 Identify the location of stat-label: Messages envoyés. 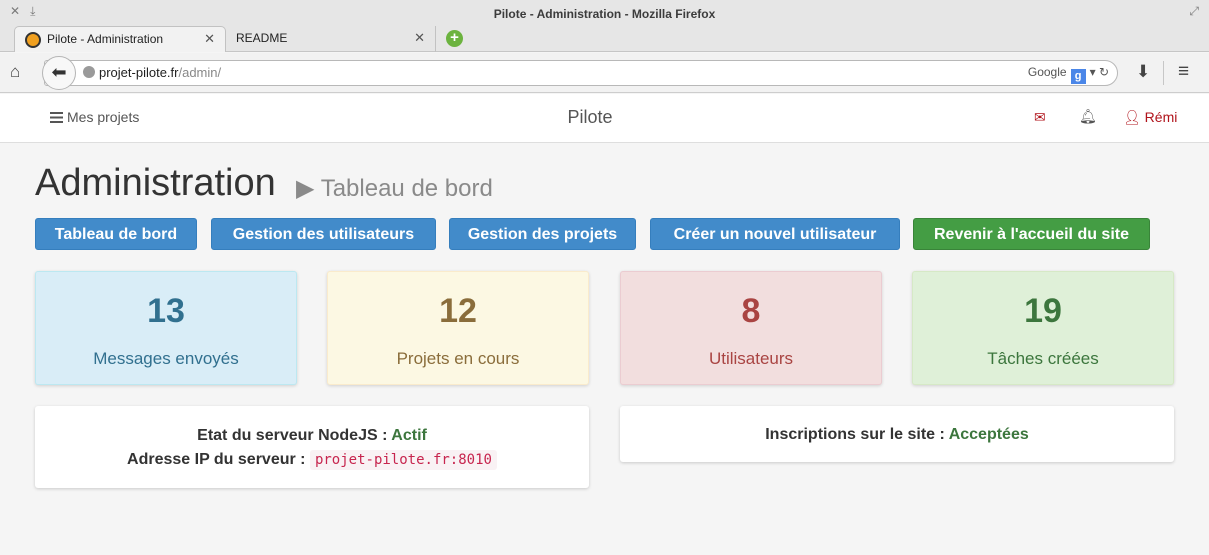
(166, 358).